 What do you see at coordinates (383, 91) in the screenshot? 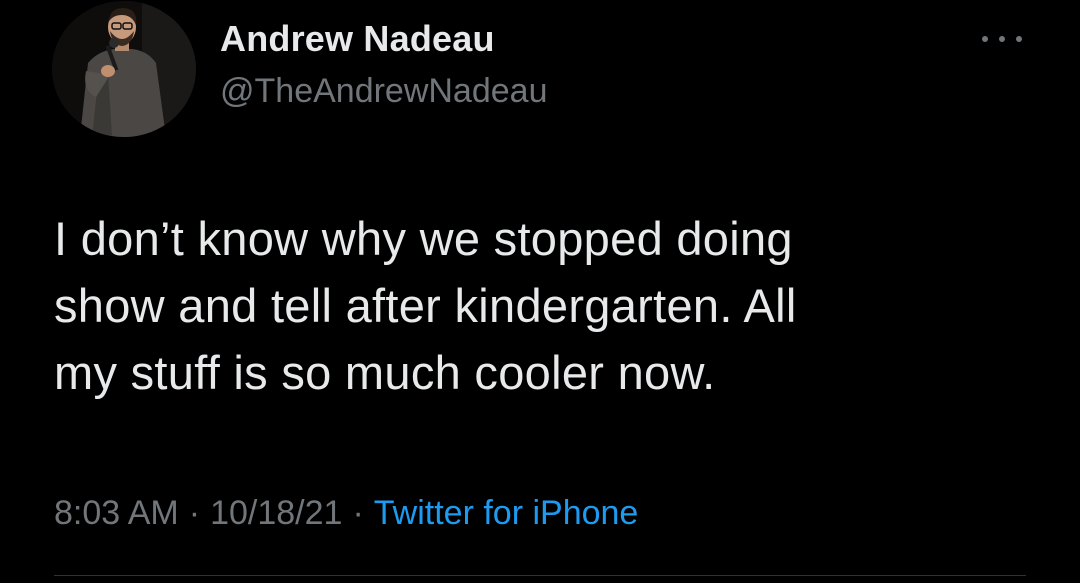
I see `author-handle: @TheAndrewNadeau` at bounding box center [383, 91].